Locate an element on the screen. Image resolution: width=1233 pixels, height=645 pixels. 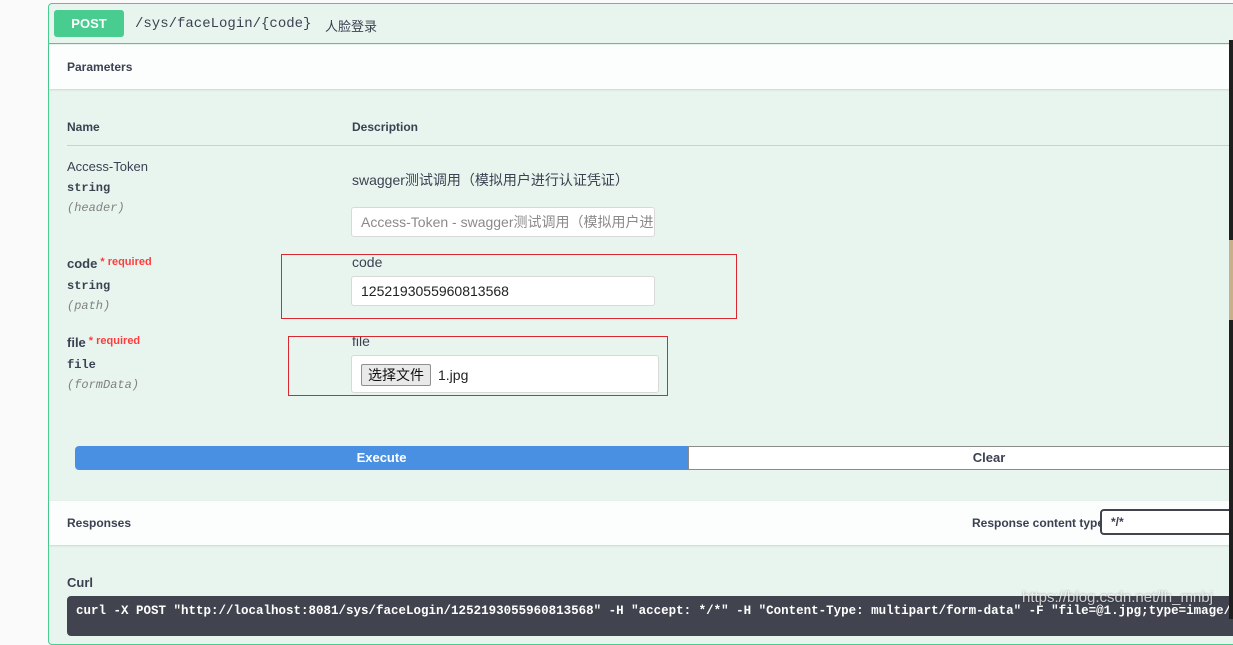
param-name-code-text: code is located at coordinates (82, 263).